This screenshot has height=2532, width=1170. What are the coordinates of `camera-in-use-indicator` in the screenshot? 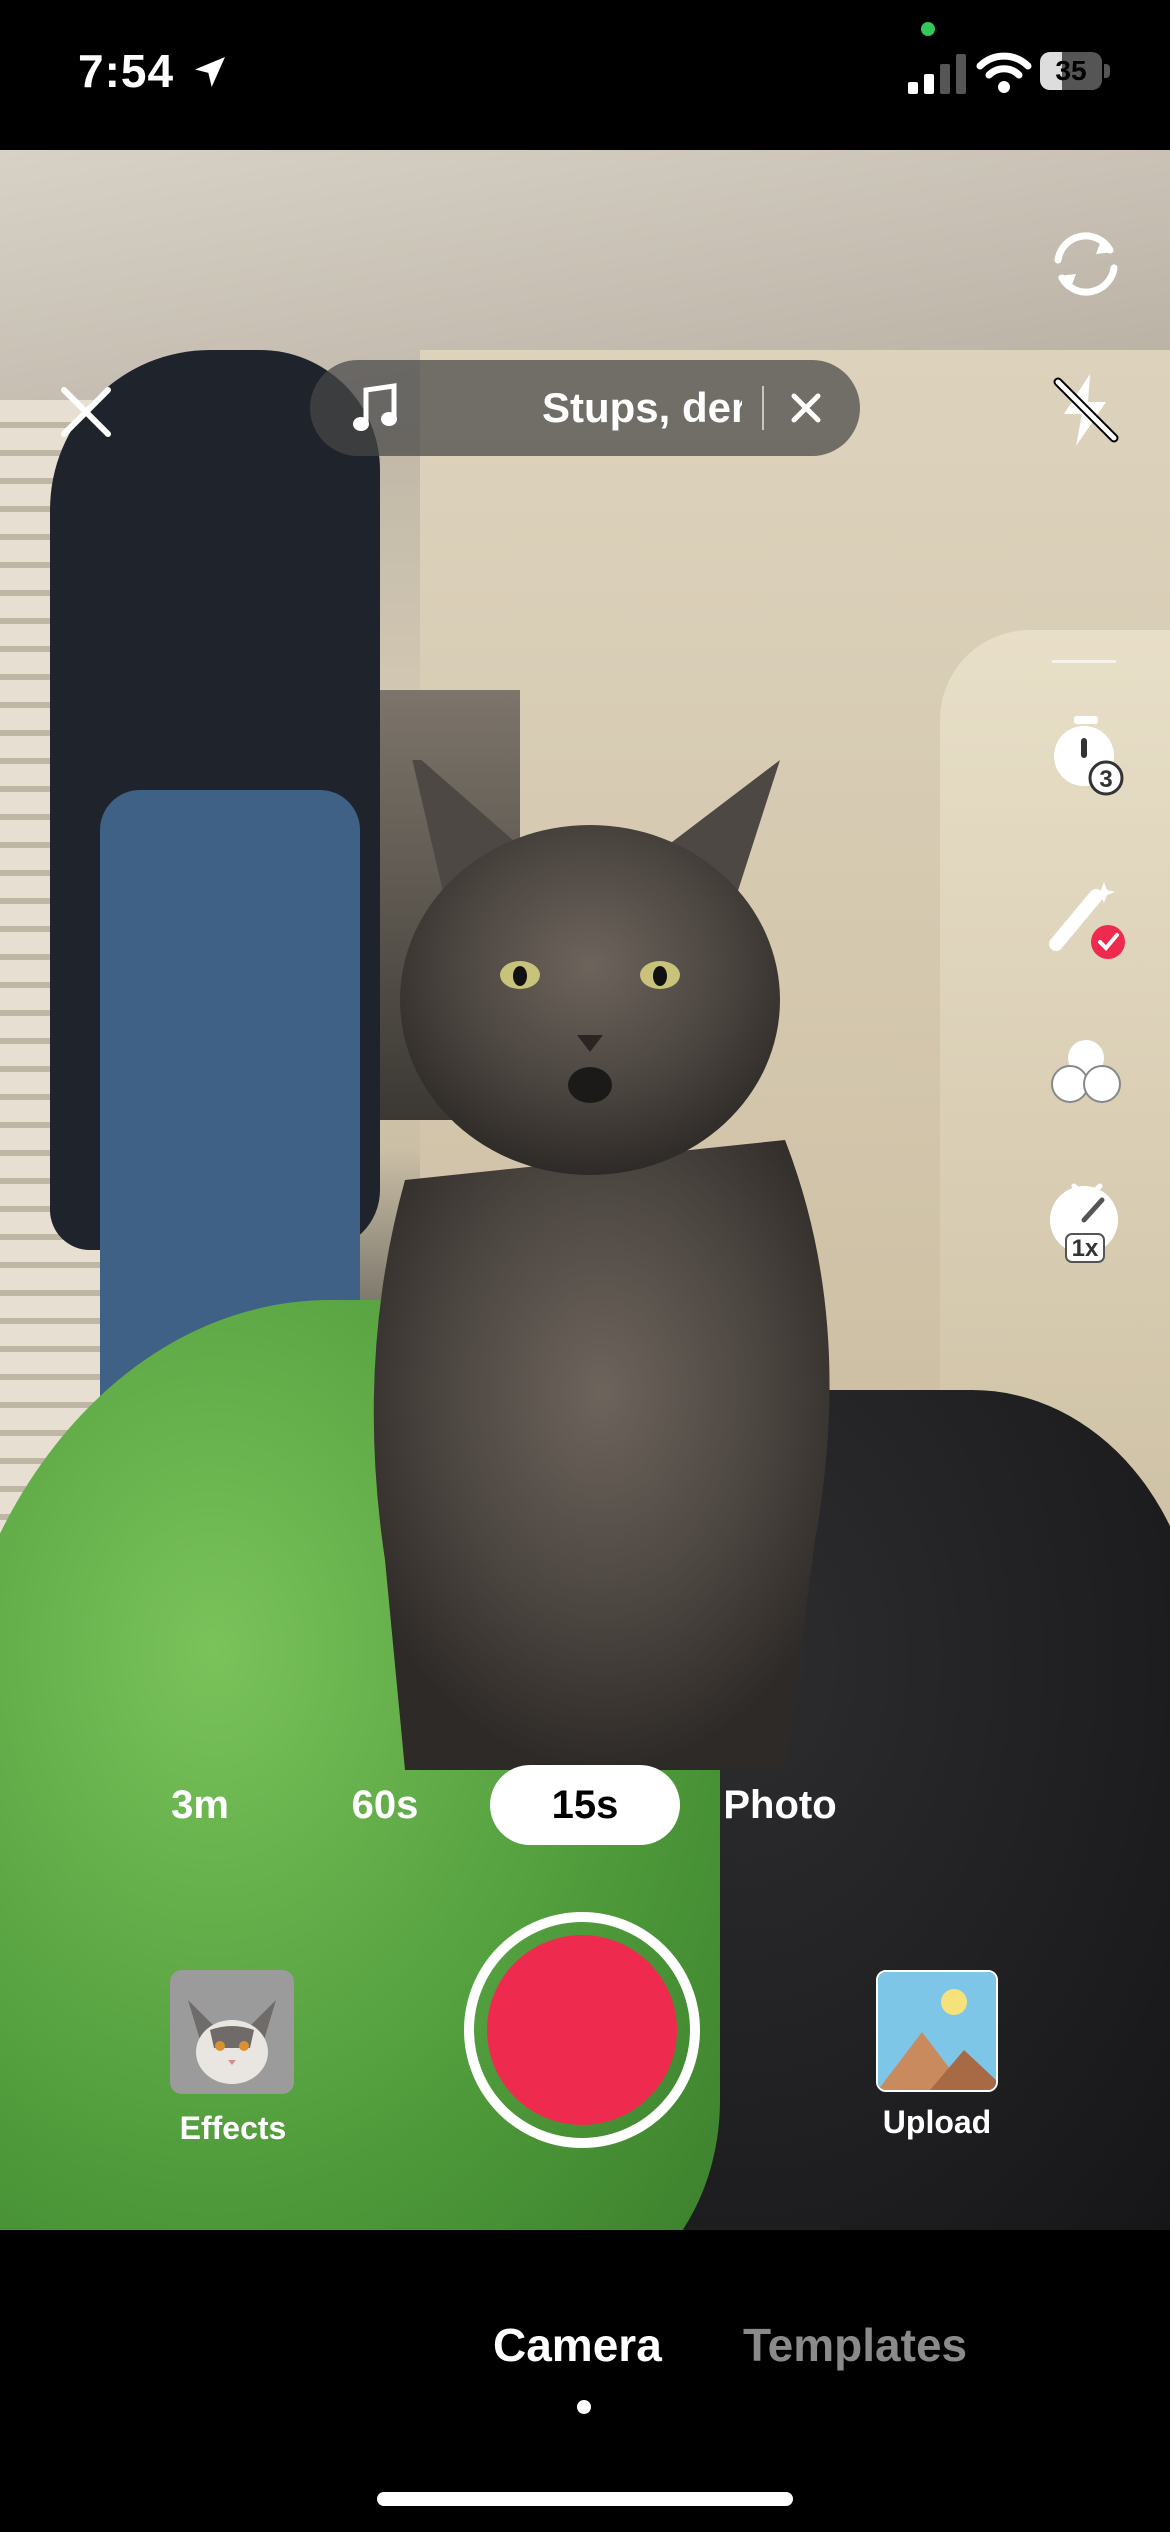 It's located at (928, 29).